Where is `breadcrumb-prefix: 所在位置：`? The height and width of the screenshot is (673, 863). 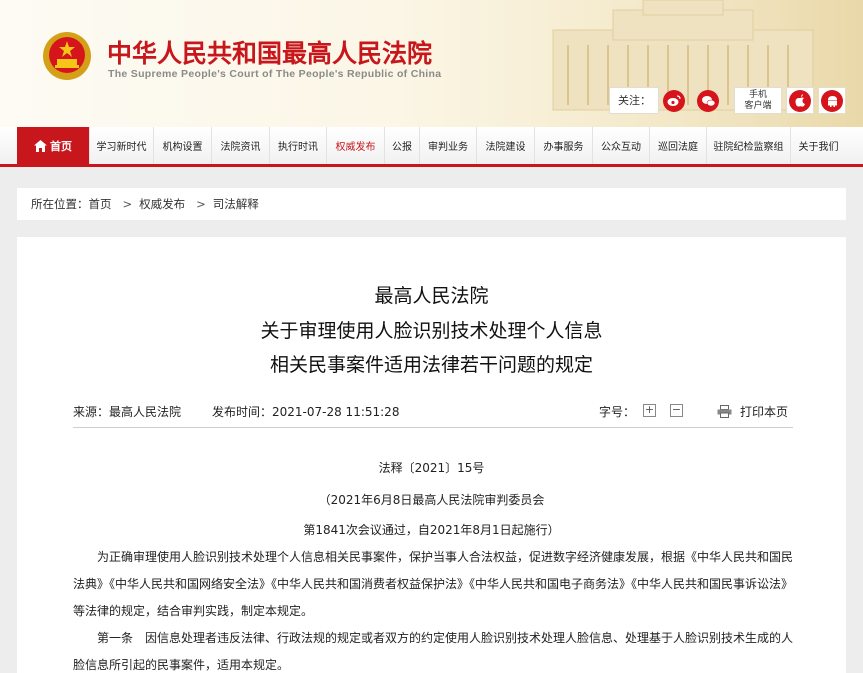
breadcrumb-prefix: 所在位置： is located at coordinates (60, 204).